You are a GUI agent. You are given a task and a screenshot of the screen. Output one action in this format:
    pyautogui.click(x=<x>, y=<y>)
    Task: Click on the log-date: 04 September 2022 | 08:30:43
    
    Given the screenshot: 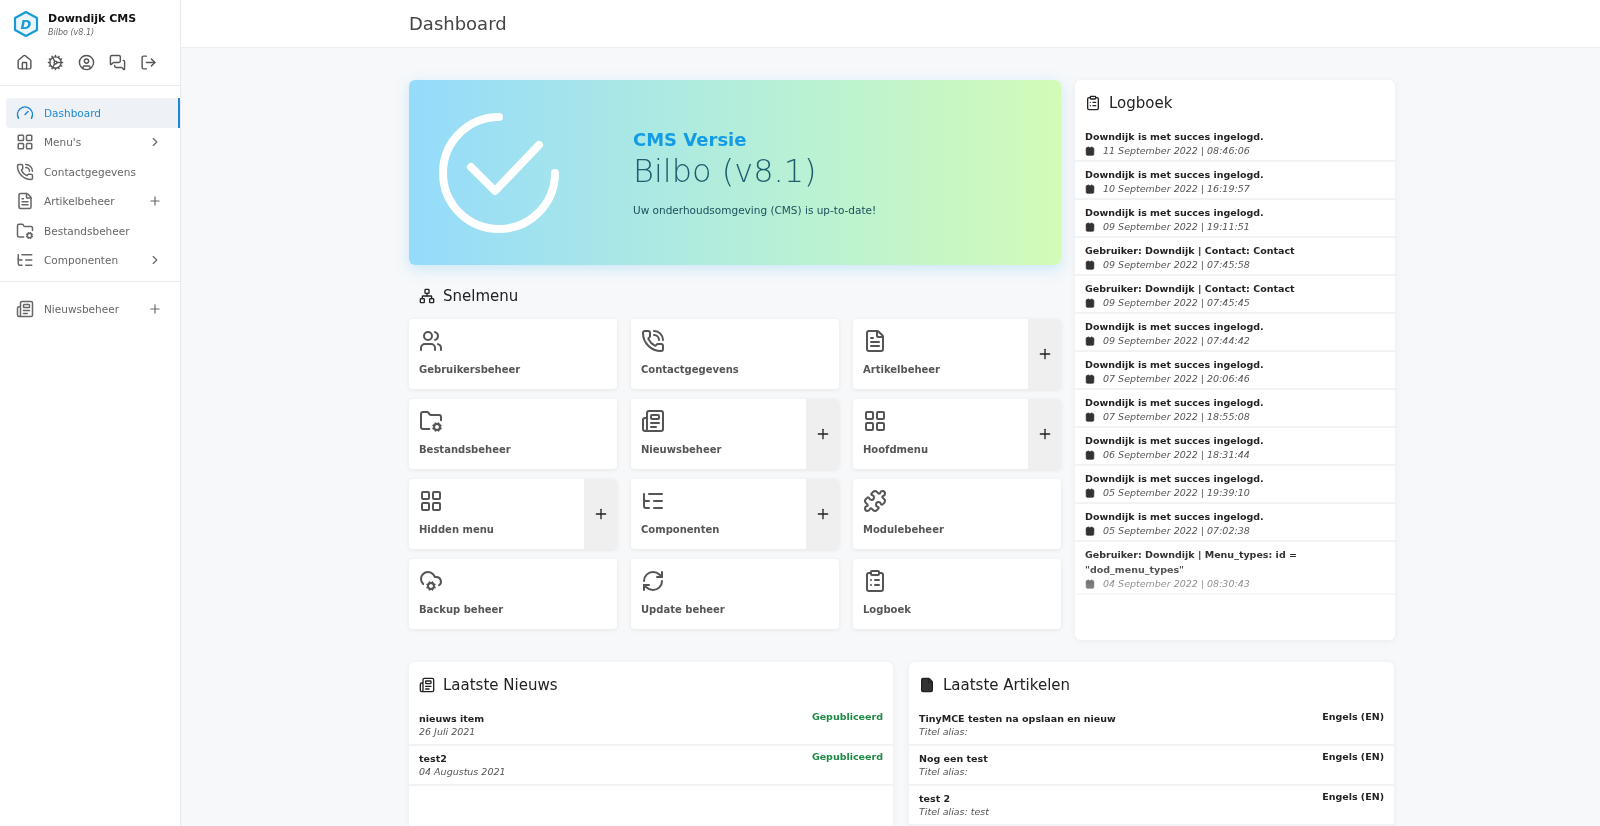 What is the action you would take?
    pyautogui.click(x=1176, y=583)
    